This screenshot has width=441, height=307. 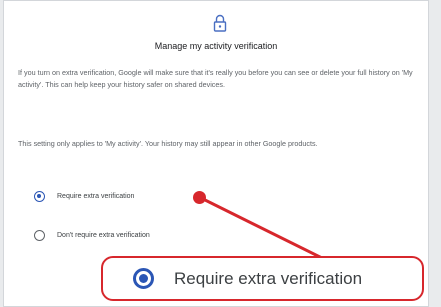 I want to click on dont-require-verification-label: Don't require extra verification, so click(x=103, y=235).